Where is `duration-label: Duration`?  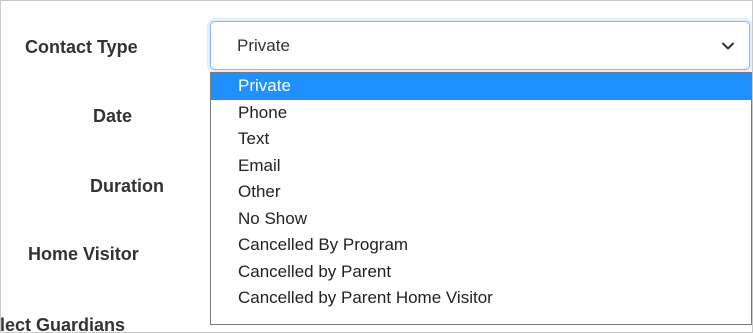 duration-label: Duration is located at coordinates (127, 186).